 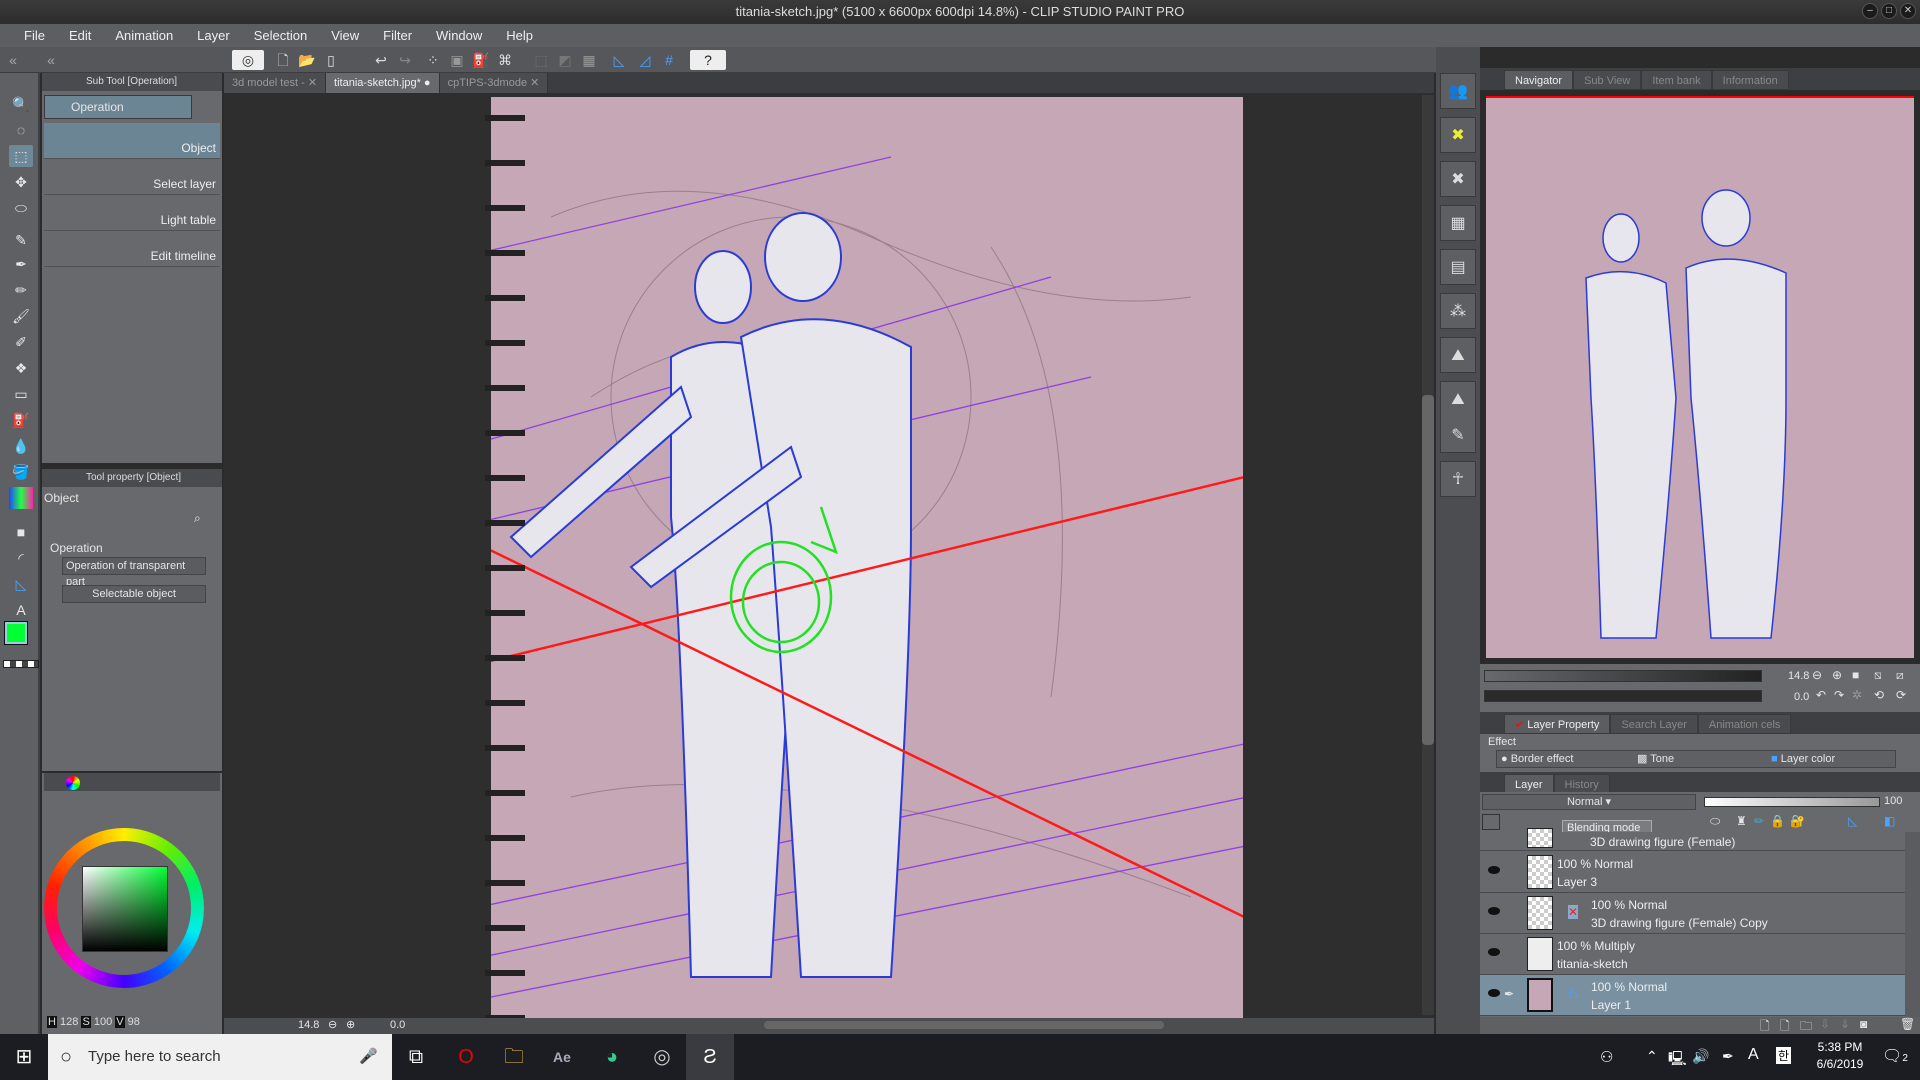 I want to click on transparent-part-dropdown: Operation of transparent part, so click(x=134, y=572).